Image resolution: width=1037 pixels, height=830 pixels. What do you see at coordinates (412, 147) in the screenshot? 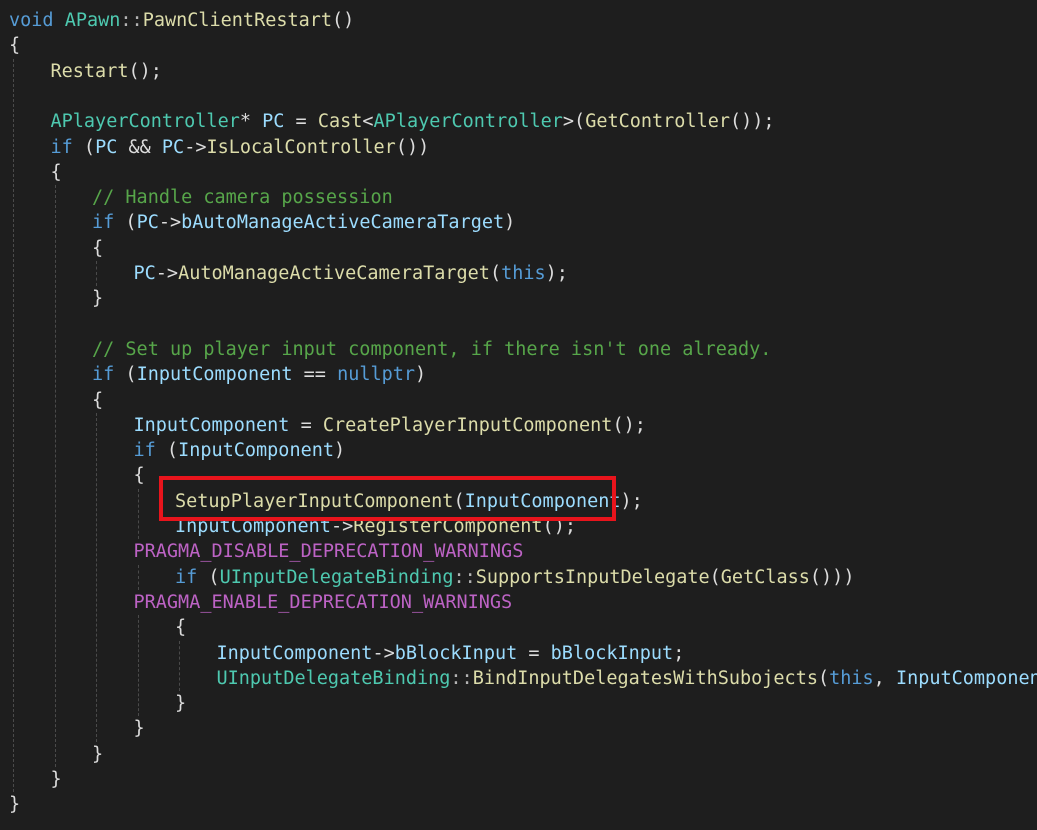
I see `code-token: ())` at bounding box center [412, 147].